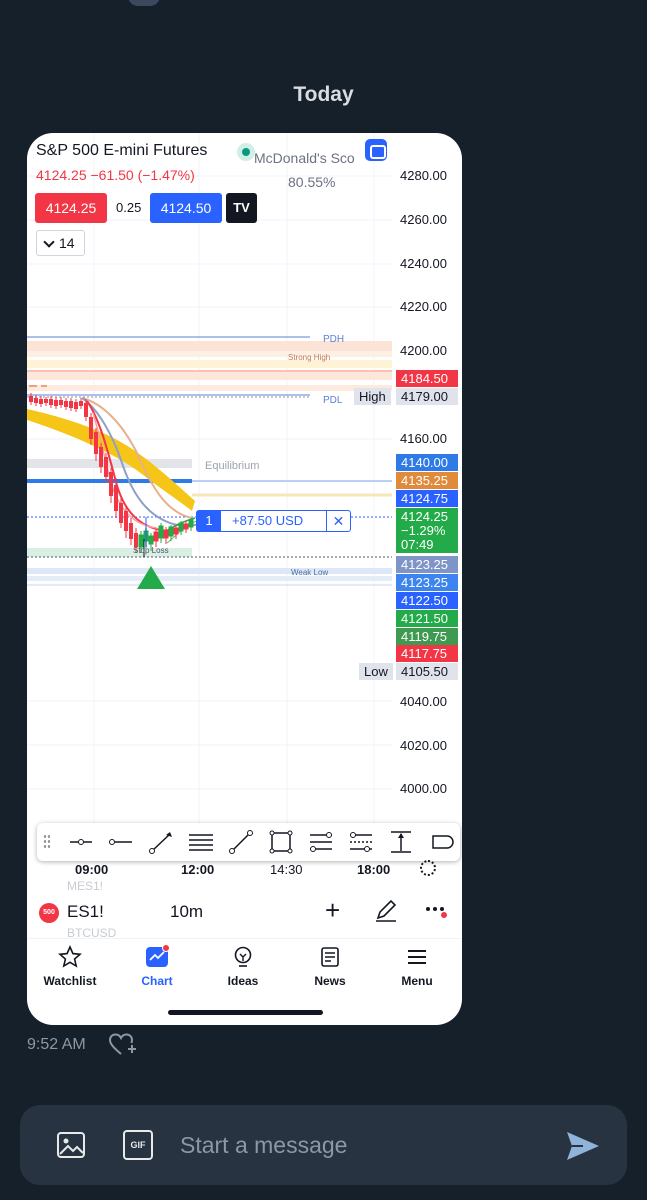 The height and width of the screenshot is (1200, 647). Describe the element at coordinates (245, 1012) in the screenshot. I see `home-indicator` at that location.